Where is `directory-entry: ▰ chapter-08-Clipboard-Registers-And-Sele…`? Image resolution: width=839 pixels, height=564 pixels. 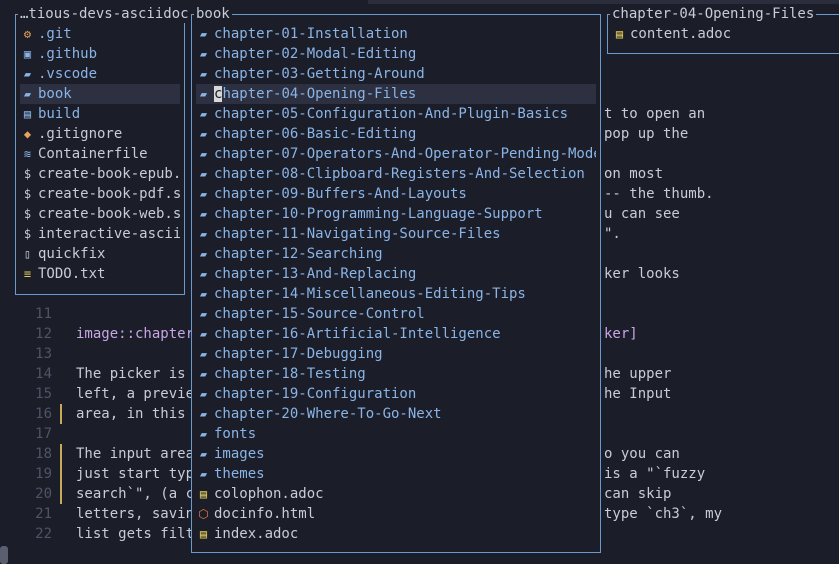
directory-entry: ▰ chapter-08-Clipboard-Registers-And-Sele… is located at coordinates (396, 174).